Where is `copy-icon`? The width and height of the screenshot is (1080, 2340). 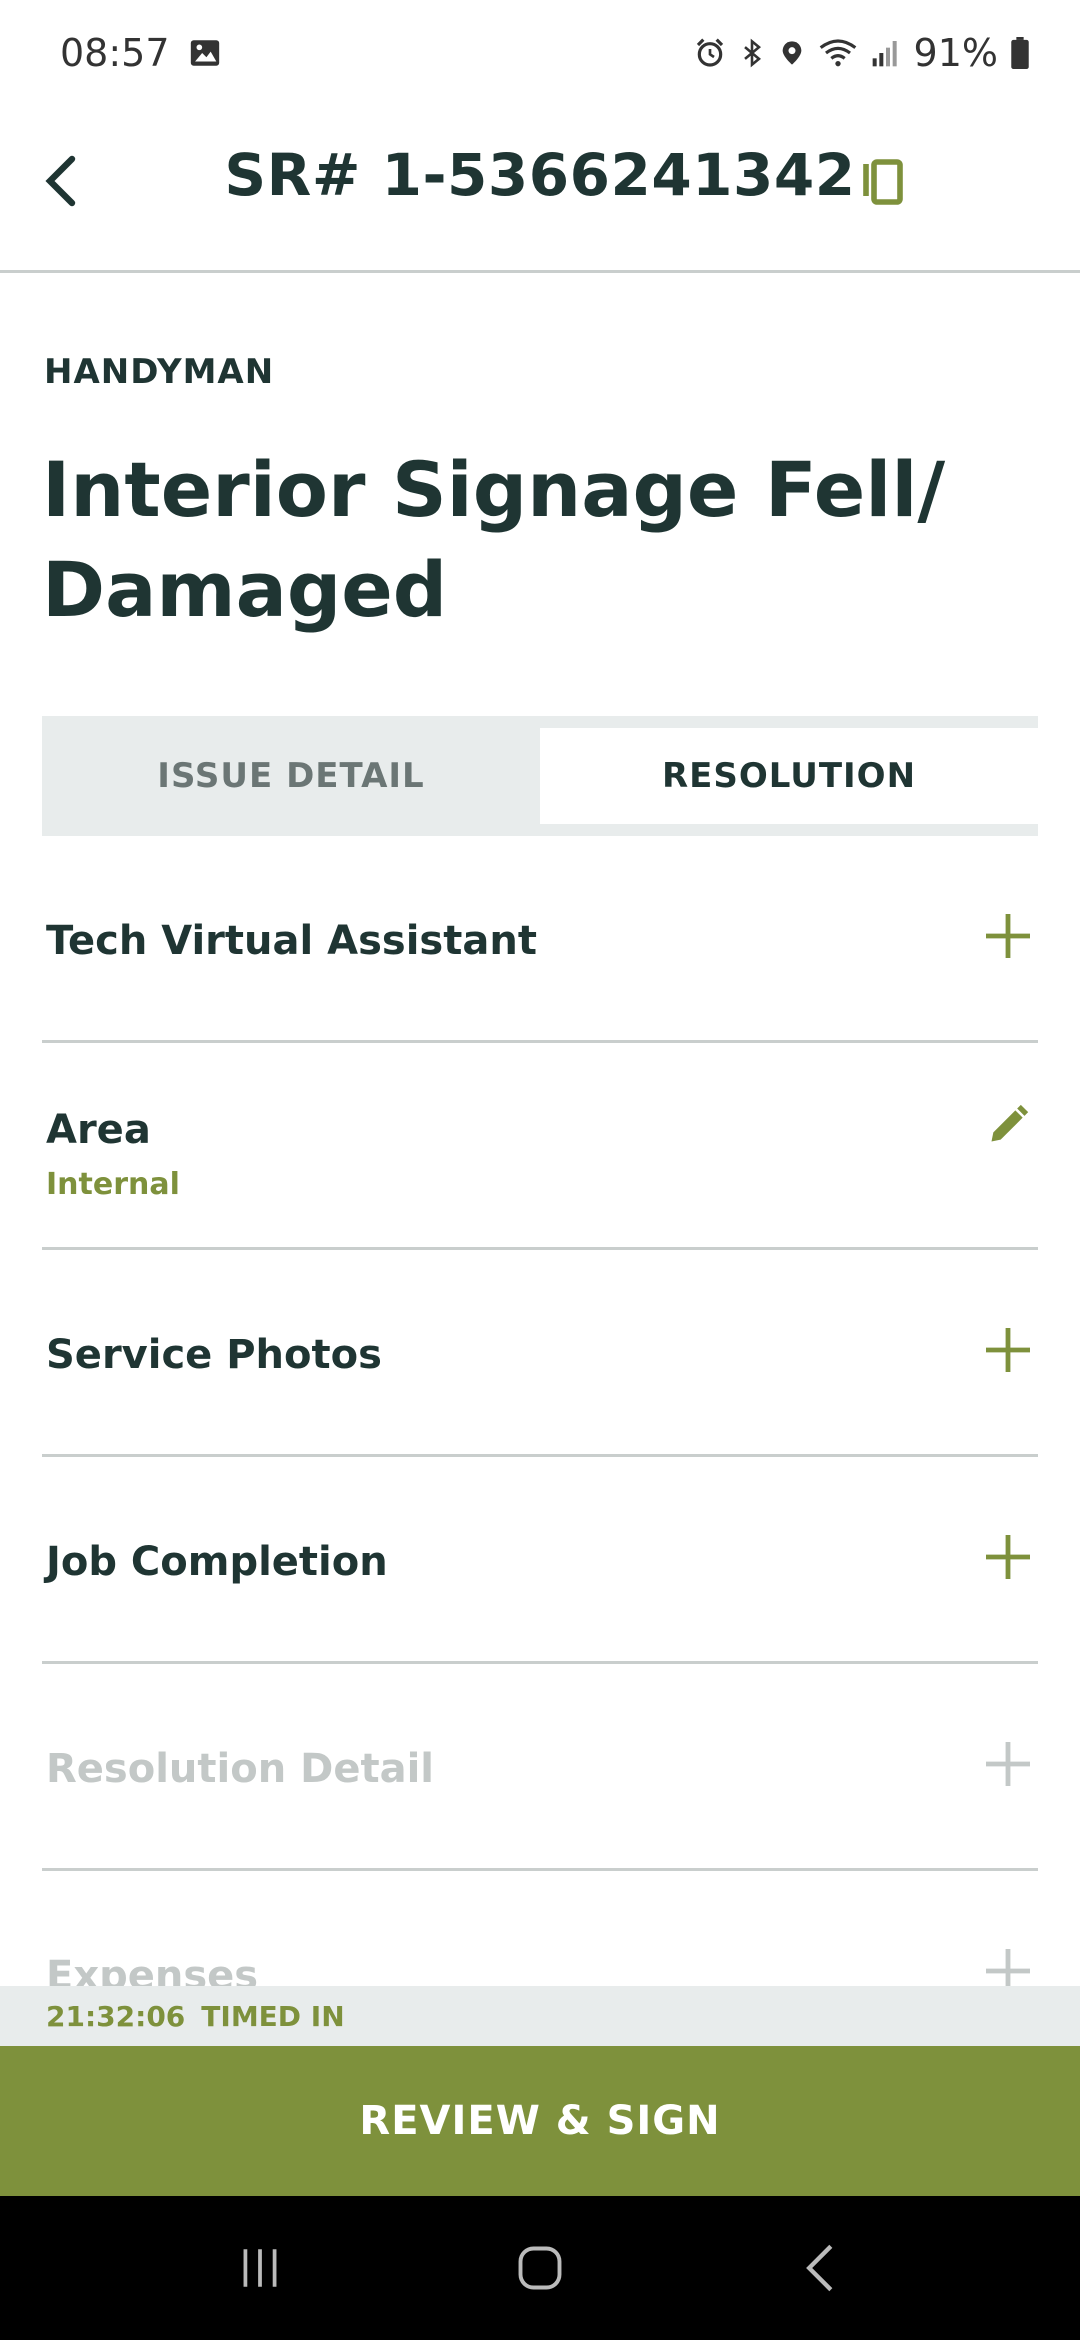
copy-icon is located at coordinates (883, 182).